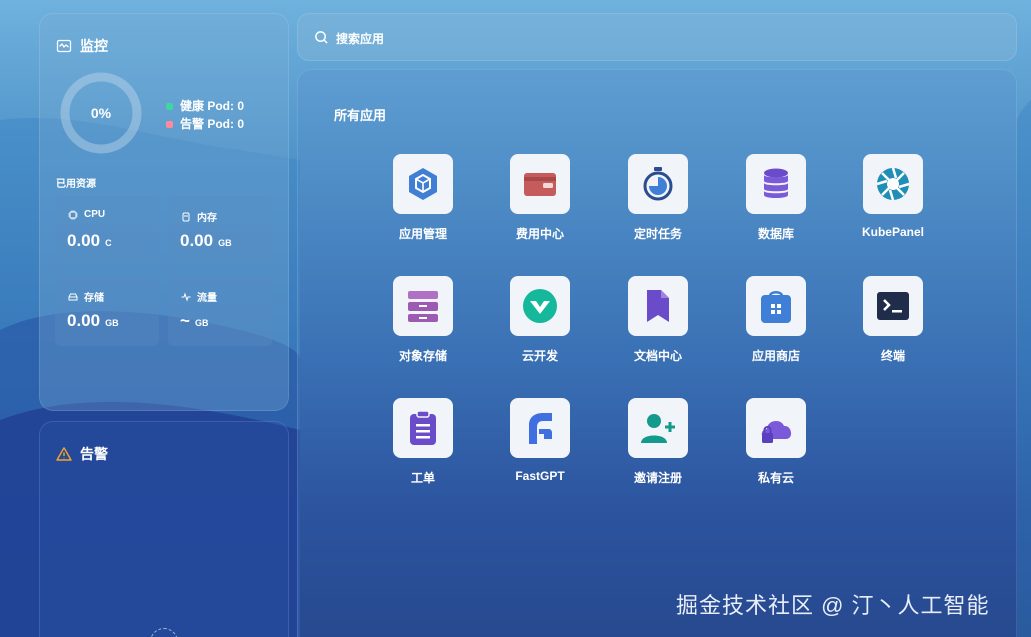 The width and height of the screenshot is (1031, 637). What do you see at coordinates (108, 243) in the screenshot?
I see `cpu-unit: C` at bounding box center [108, 243].